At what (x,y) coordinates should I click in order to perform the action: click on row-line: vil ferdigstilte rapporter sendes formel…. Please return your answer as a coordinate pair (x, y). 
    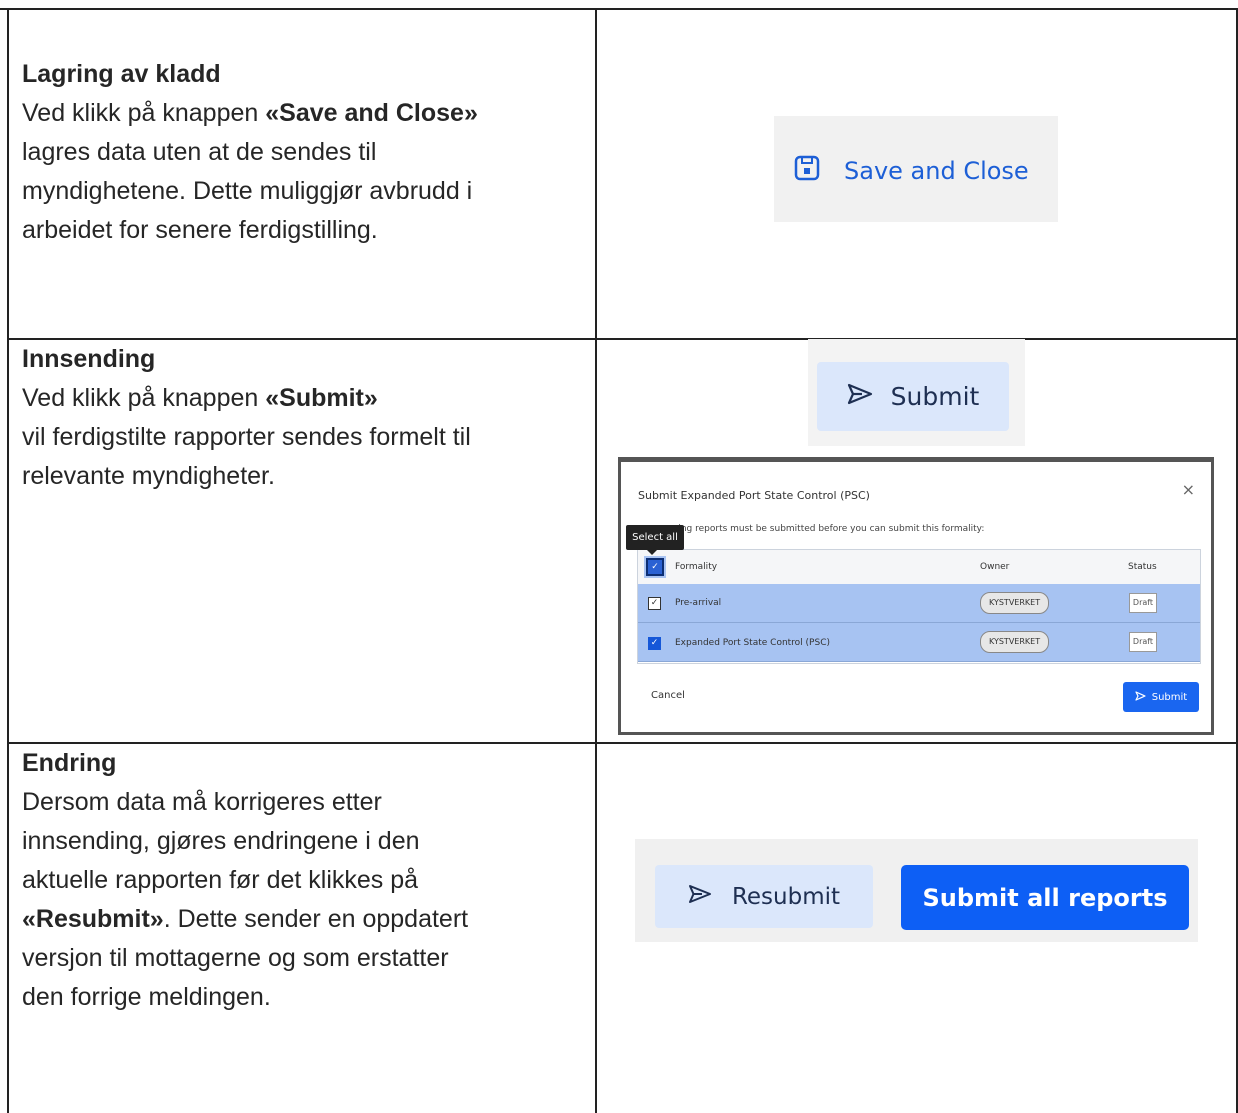
    Looking at the image, I should click on (246, 437).